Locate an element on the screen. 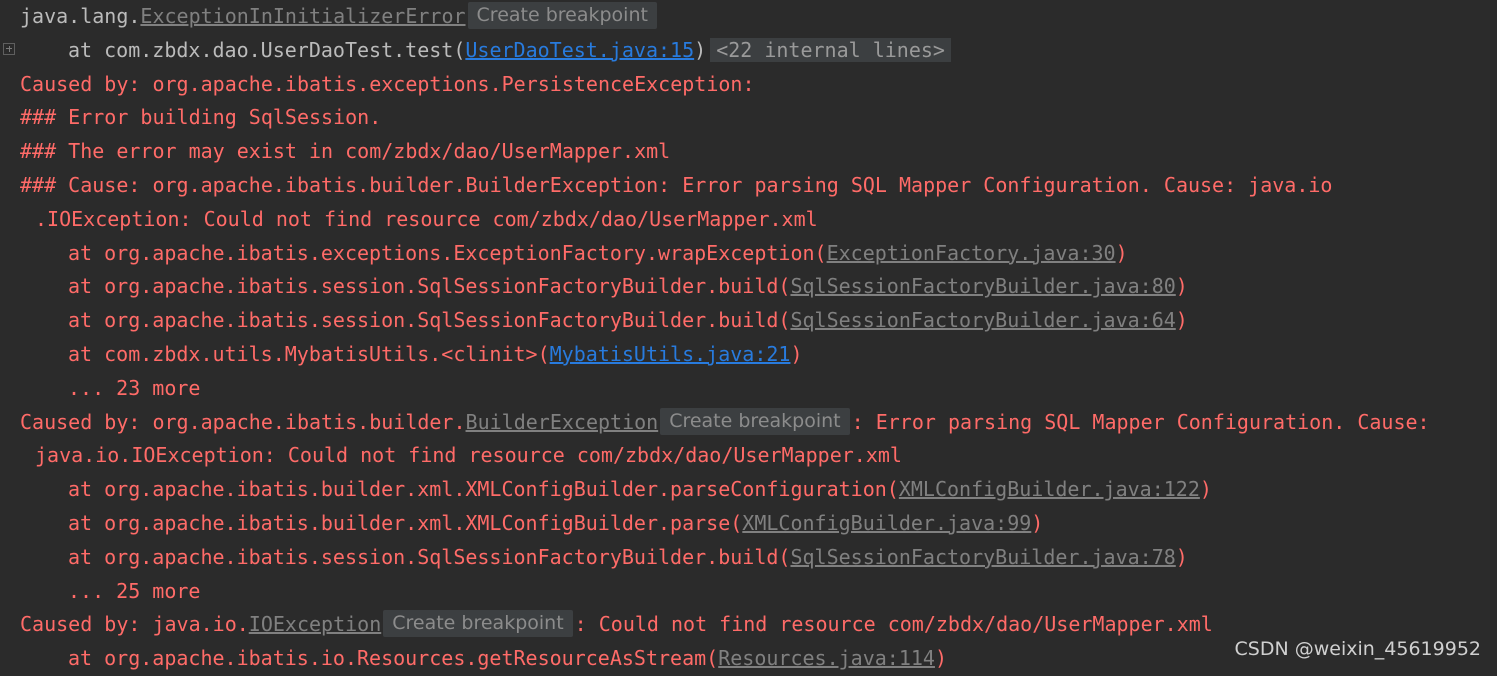  internal-lines-fold: <22 internal lines> is located at coordinates (830, 49).